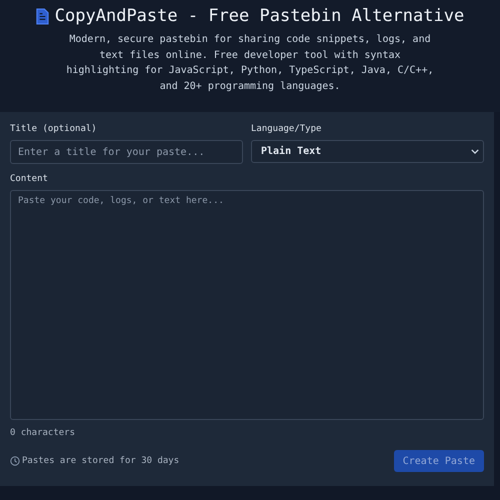 Image resolution: width=500 pixels, height=500 pixels. I want to click on clock-icon, so click(15, 461).